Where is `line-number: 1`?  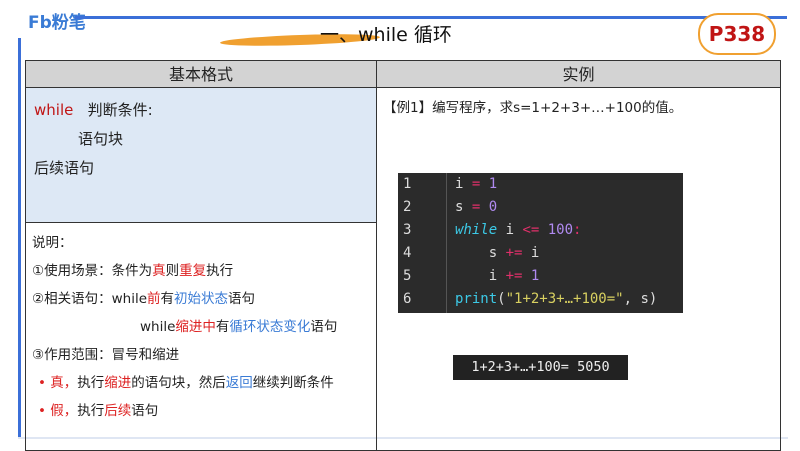 line-number: 1 is located at coordinates (407, 184).